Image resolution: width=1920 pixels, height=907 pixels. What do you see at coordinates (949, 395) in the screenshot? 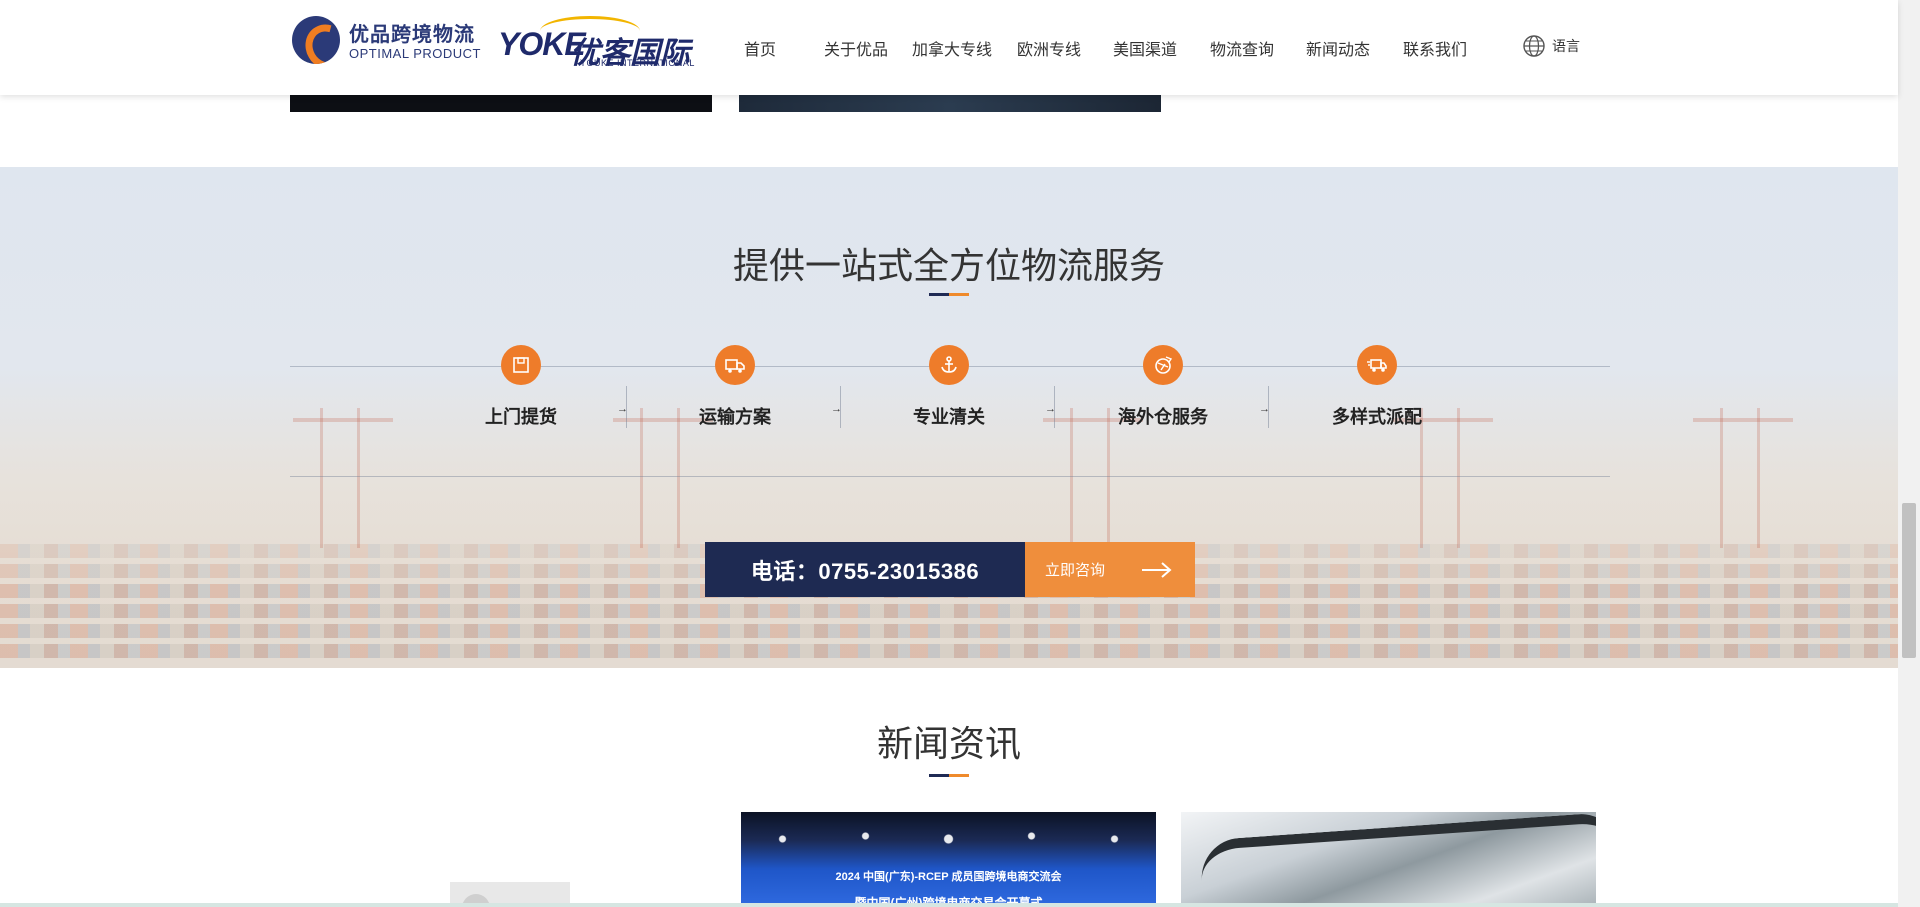
I see `service-item-customs: 专业清关` at bounding box center [949, 395].